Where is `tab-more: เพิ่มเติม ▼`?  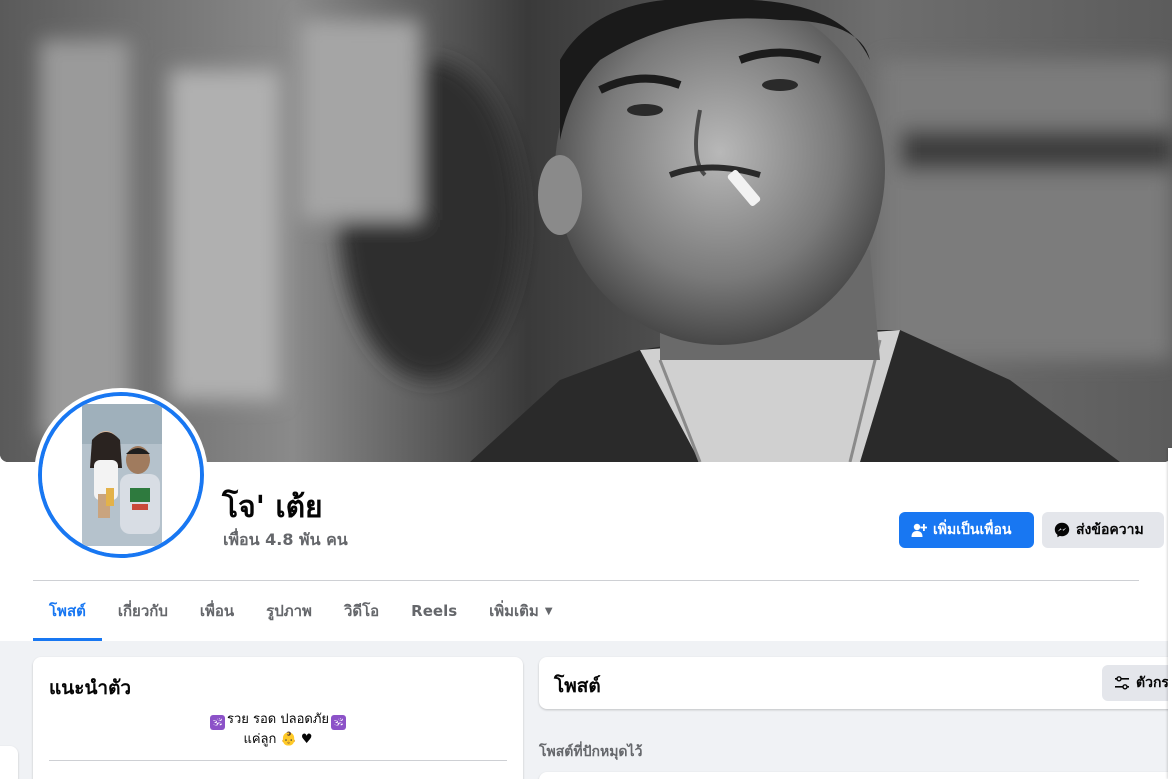 tab-more: เพิ่มเติม ▼ is located at coordinates (520, 611).